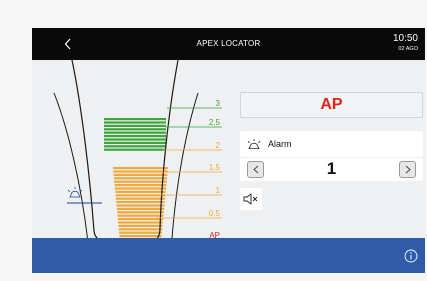  What do you see at coordinates (214, 234) in the screenshot?
I see `scale-label: AP` at bounding box center [214, 234].